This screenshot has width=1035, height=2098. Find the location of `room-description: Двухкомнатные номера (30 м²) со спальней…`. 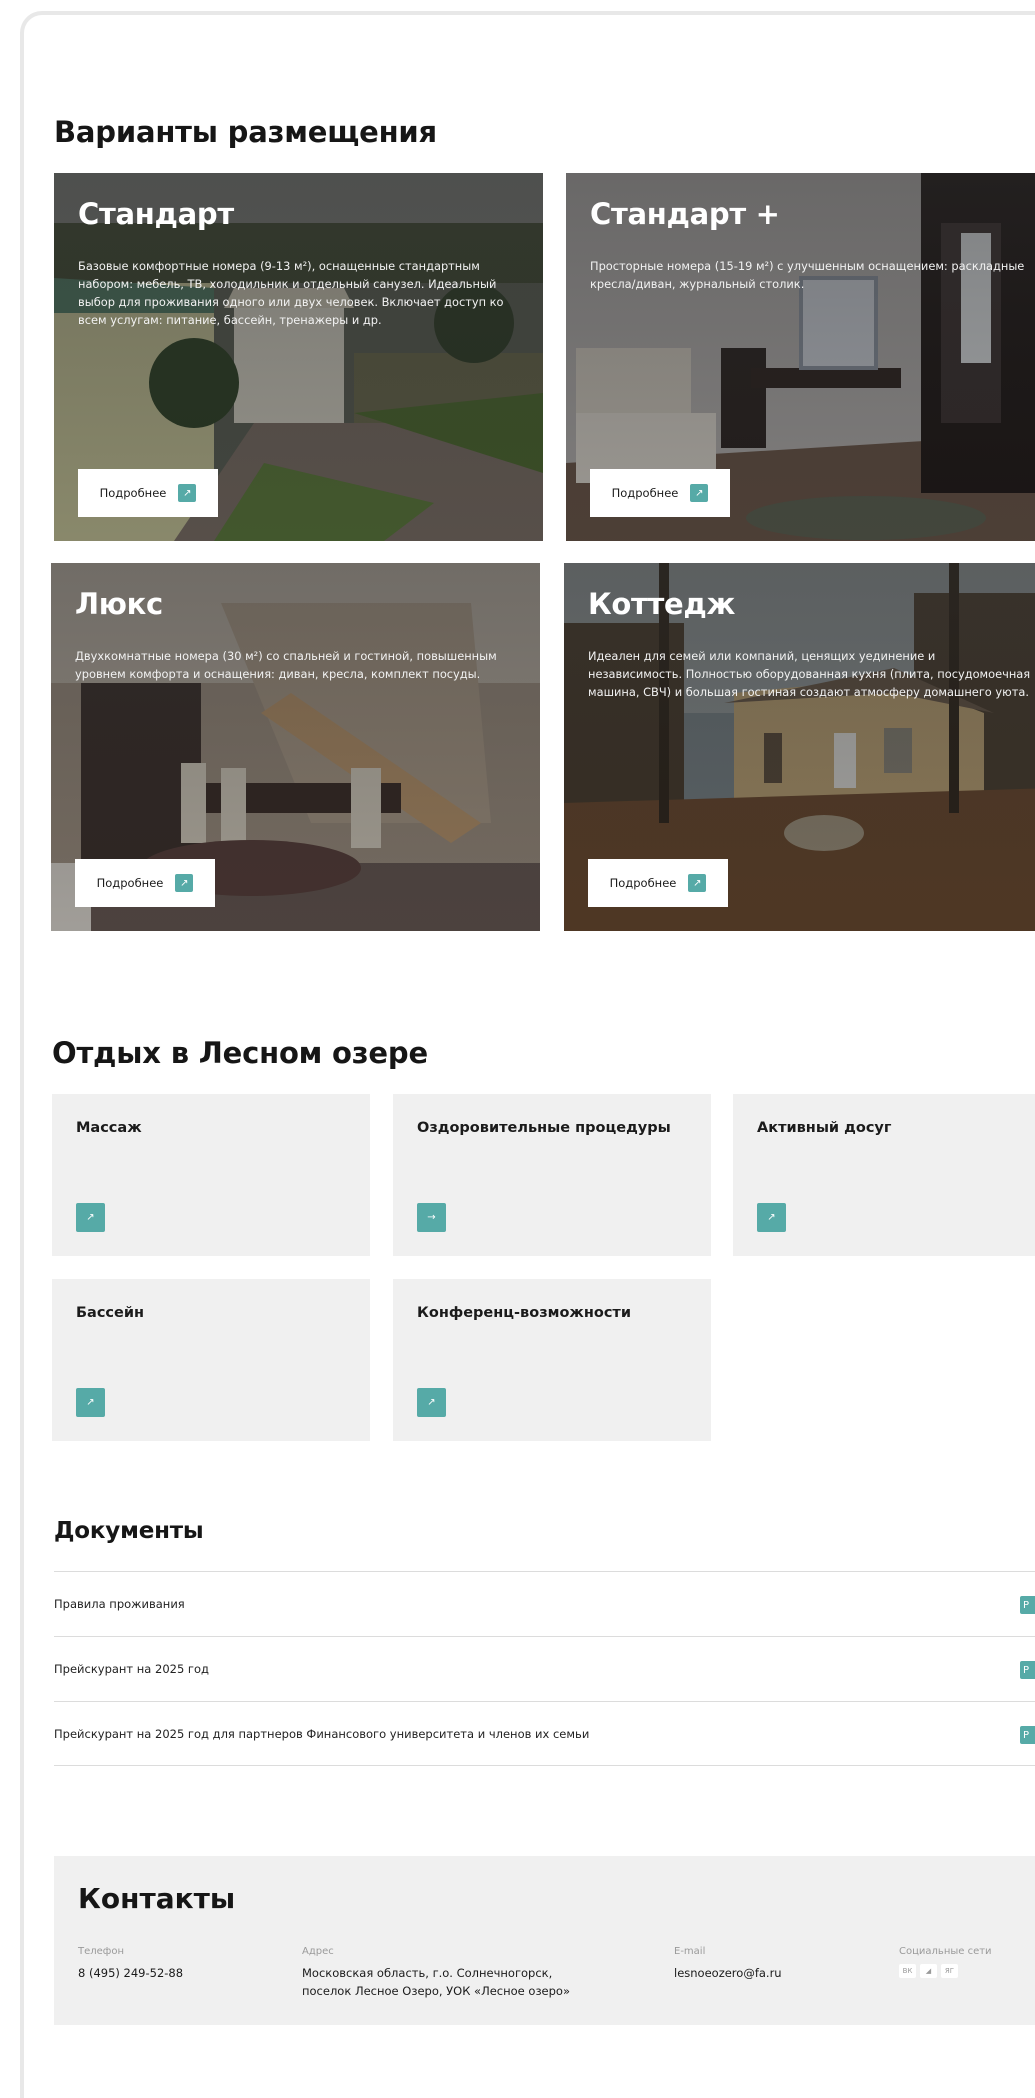

room-description: Двухкомнатные номера (30 м²) со спальней… is located at coordinates (286, 665).